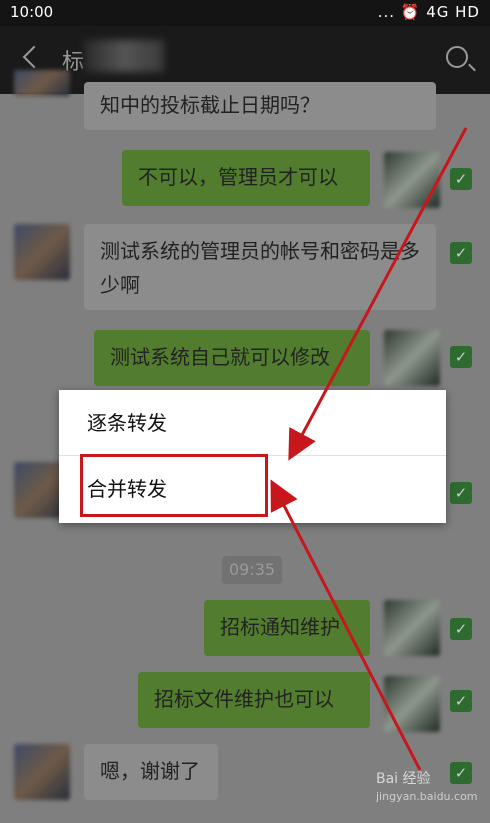 This screenshot has width=490, height=823. Describe the element at coordinates (403, 779) in the screenshot. I see `watermark-brand: Bai 经验` at that location.